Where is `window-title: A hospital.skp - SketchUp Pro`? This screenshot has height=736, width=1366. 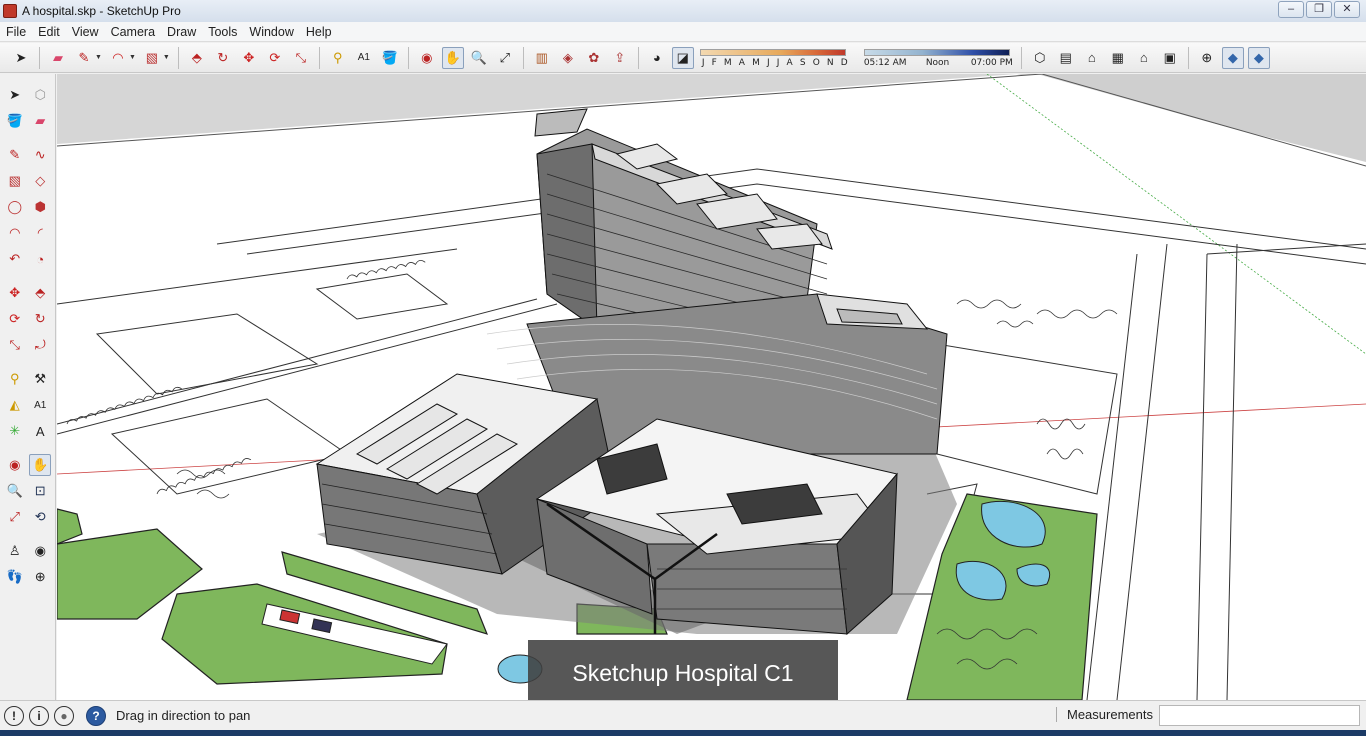
window-title: A hospital.skp - SketchUp Pro is located at coordinates (101, 11).